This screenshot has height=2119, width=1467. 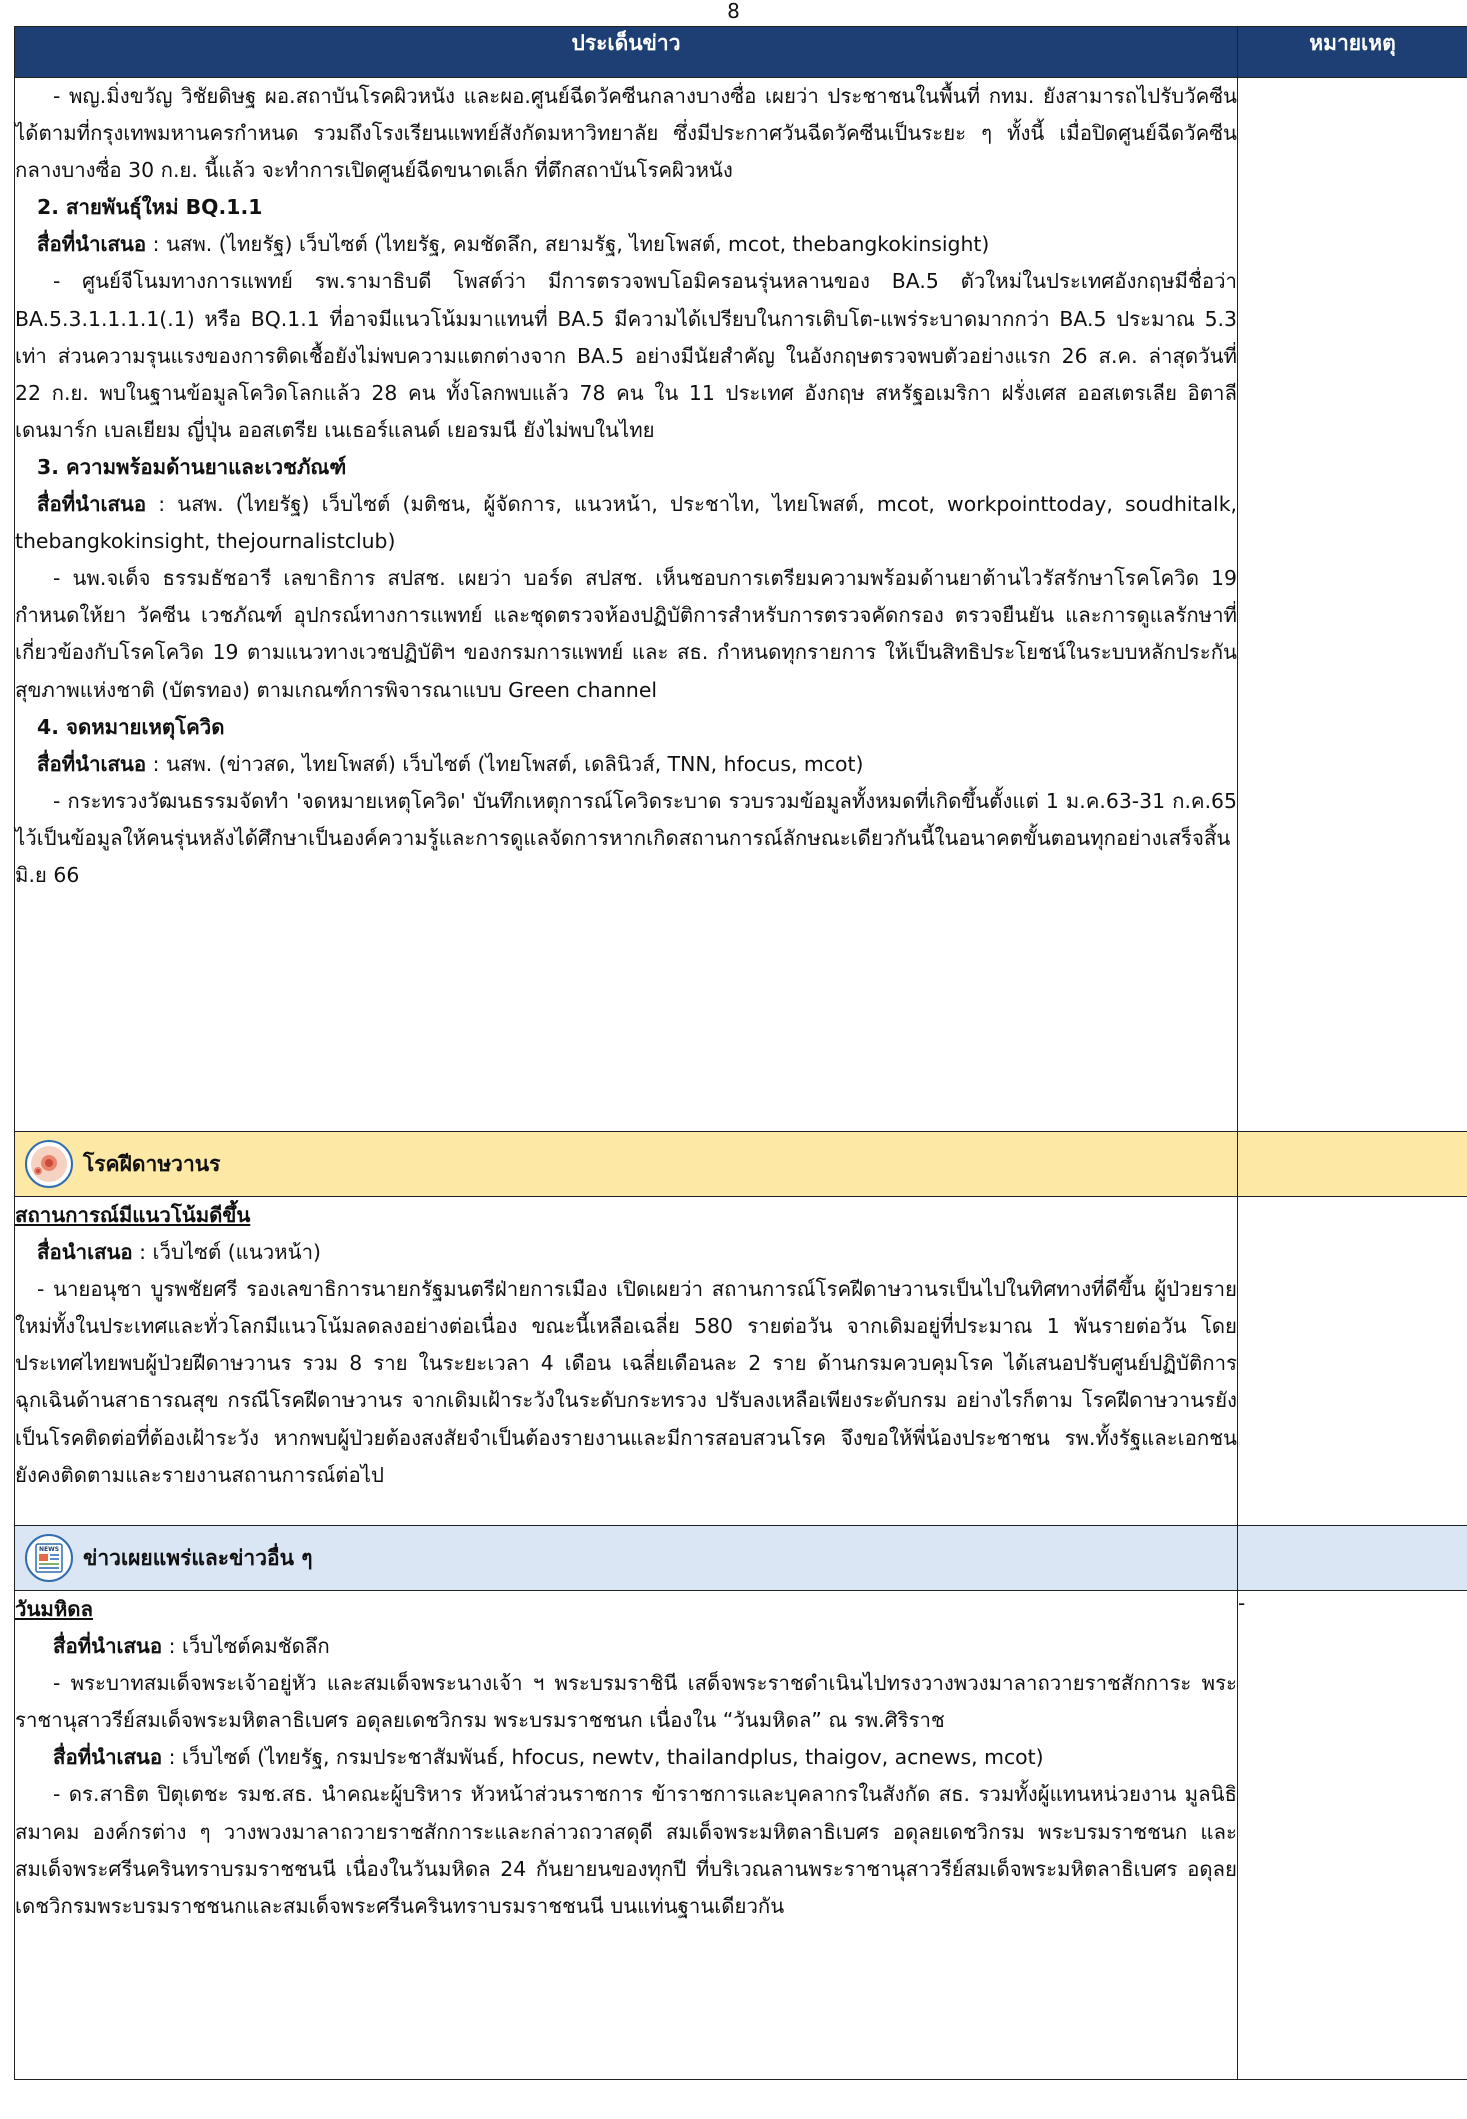 What do you see at coordinates (1352, 1558) in the screenshot?
I see `other-news-band-note-cell` at bounding box center [1352, 1558].